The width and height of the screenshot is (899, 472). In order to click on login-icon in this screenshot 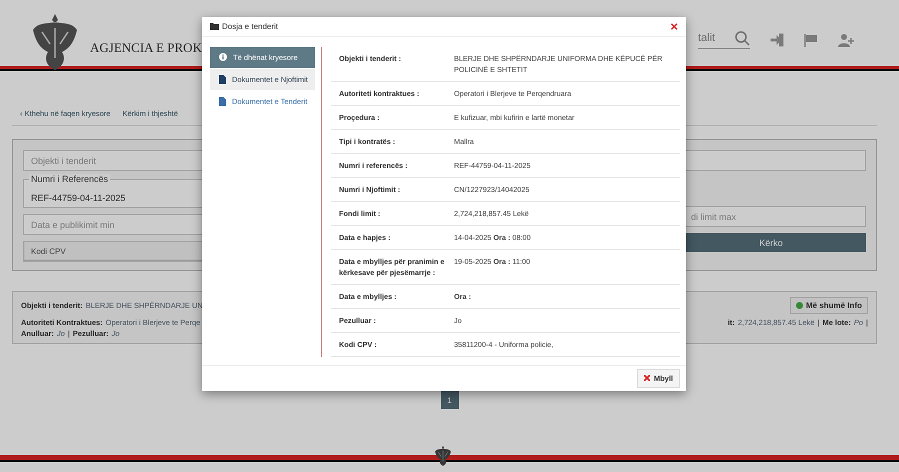, I will do `click(777, 40)`.